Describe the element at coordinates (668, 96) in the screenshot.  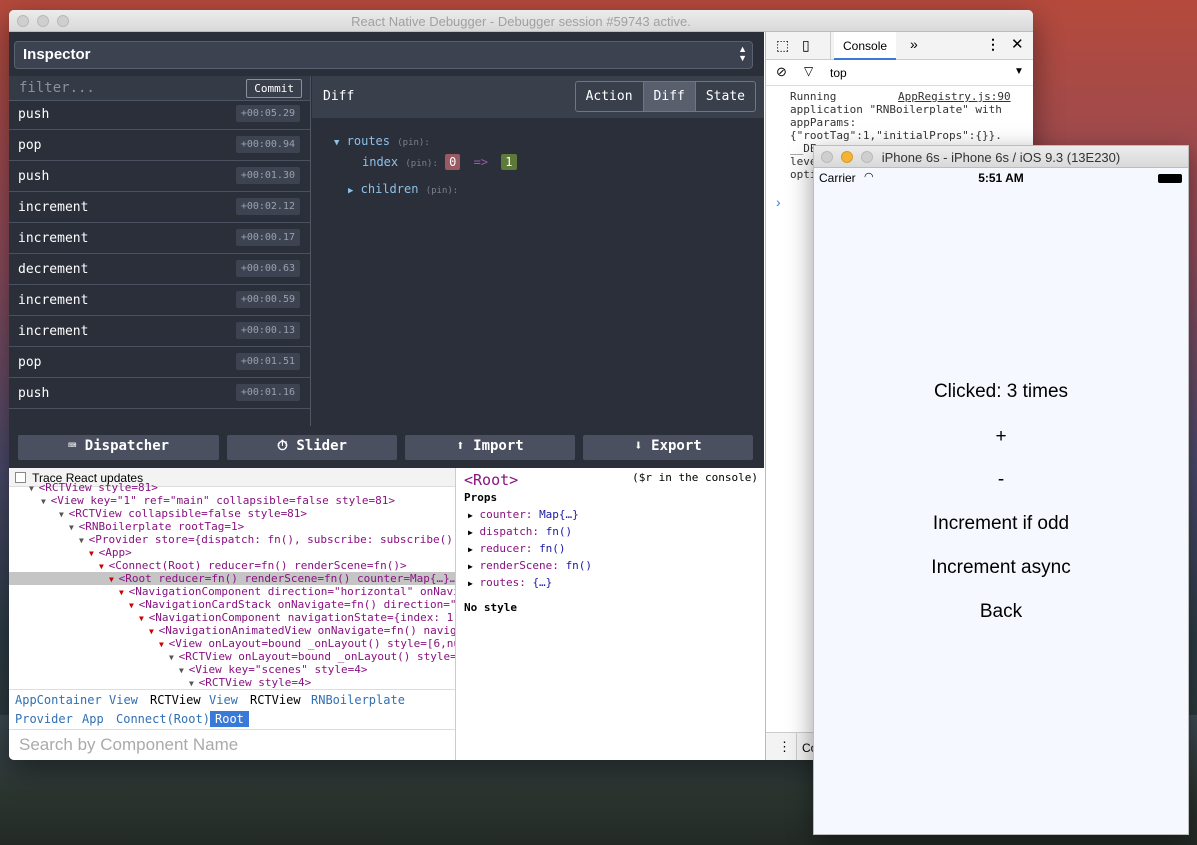
I see `tab-diff: Diff` at that location.